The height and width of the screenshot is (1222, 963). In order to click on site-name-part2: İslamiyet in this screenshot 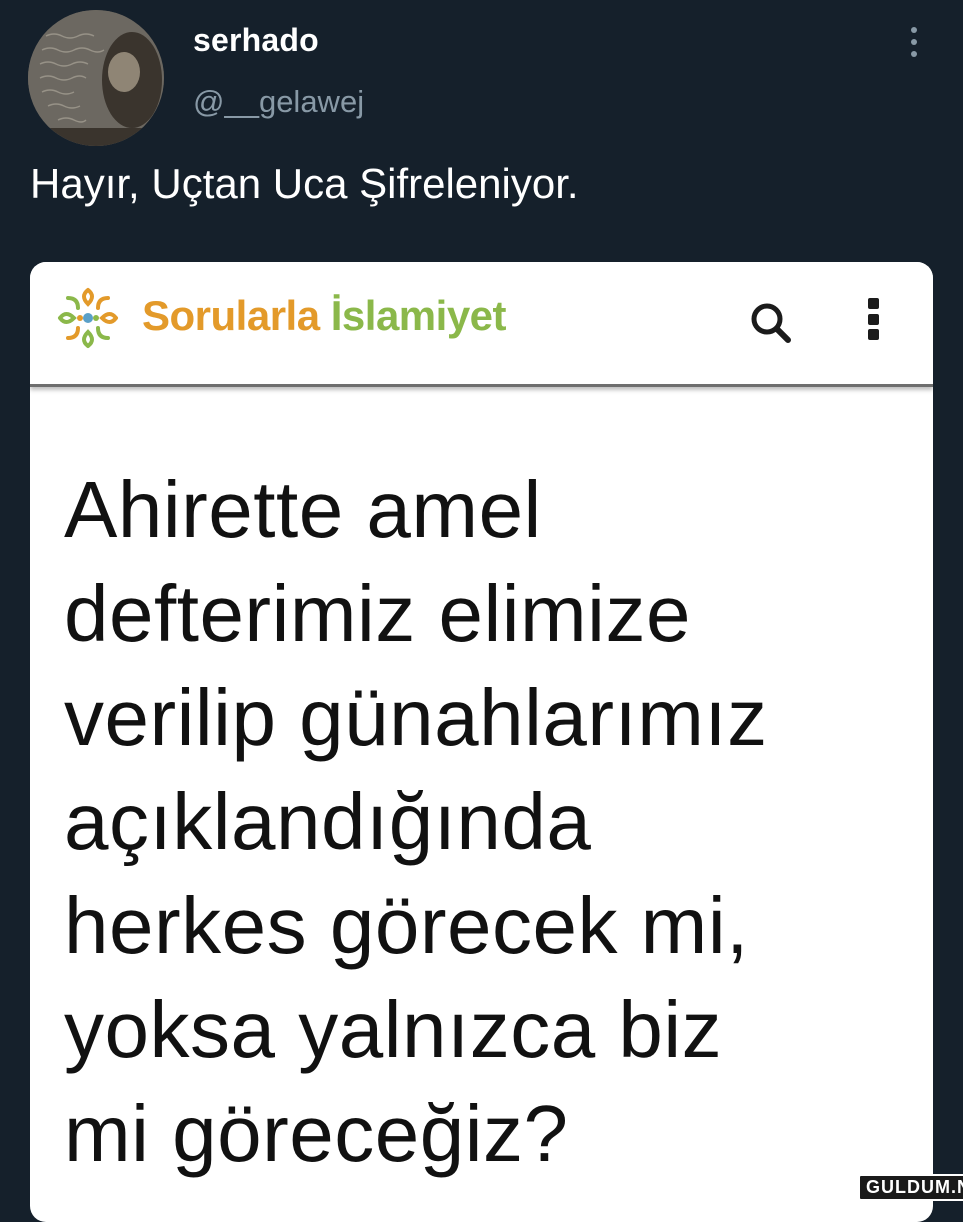, I will do `click(418, 315)`.